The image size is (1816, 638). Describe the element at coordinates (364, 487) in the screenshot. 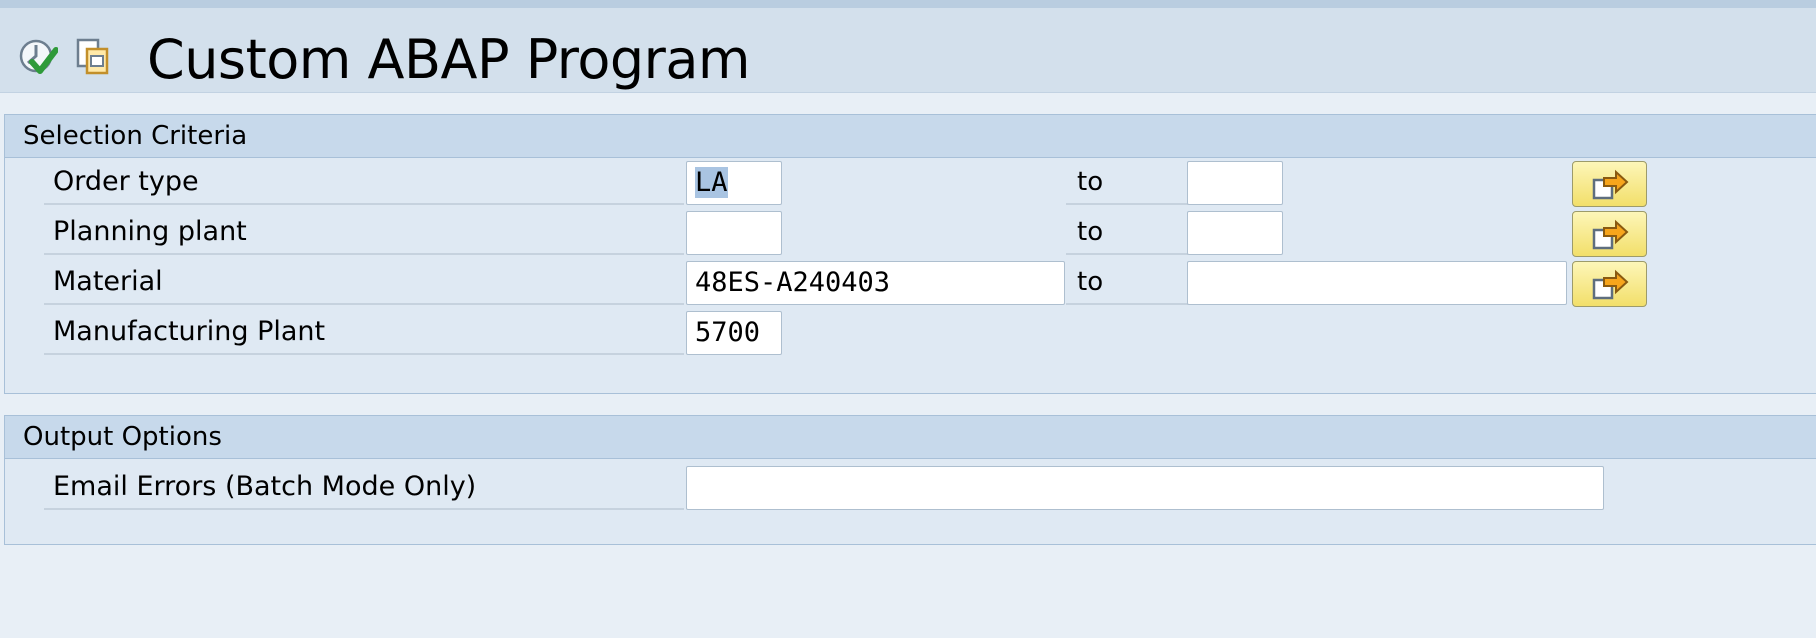

I see `email-errors-label: Email Errors (Batch Mode Only)` at that location.